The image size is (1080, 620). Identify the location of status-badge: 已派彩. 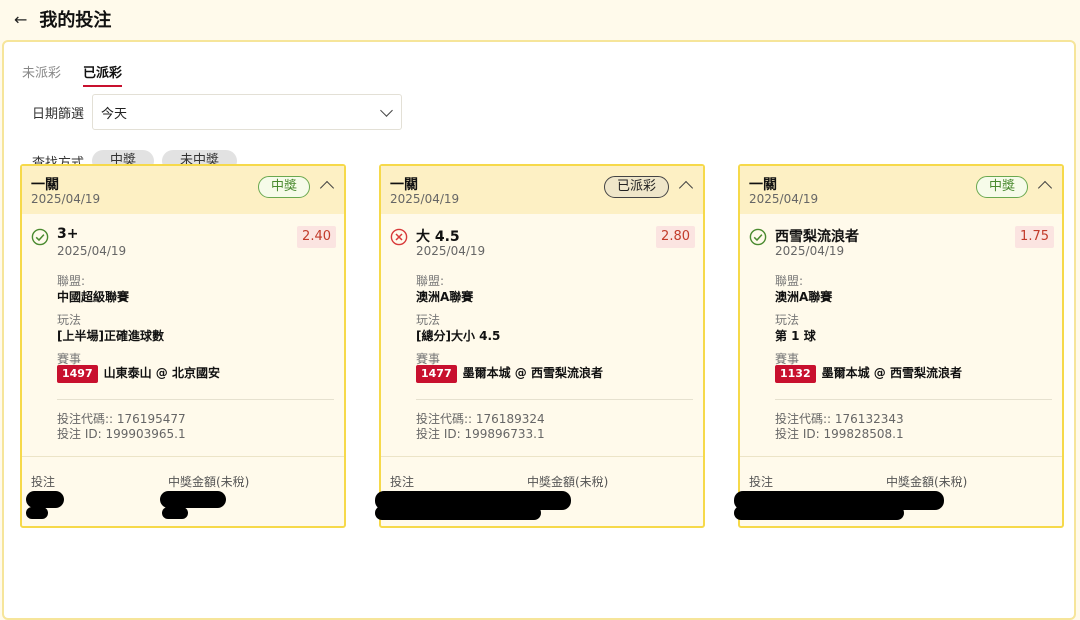
(636, 187).